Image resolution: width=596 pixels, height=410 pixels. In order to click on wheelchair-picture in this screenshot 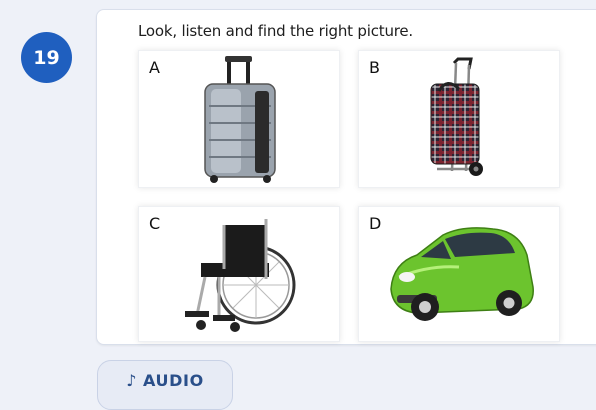, I will do `click(240, 275)`.